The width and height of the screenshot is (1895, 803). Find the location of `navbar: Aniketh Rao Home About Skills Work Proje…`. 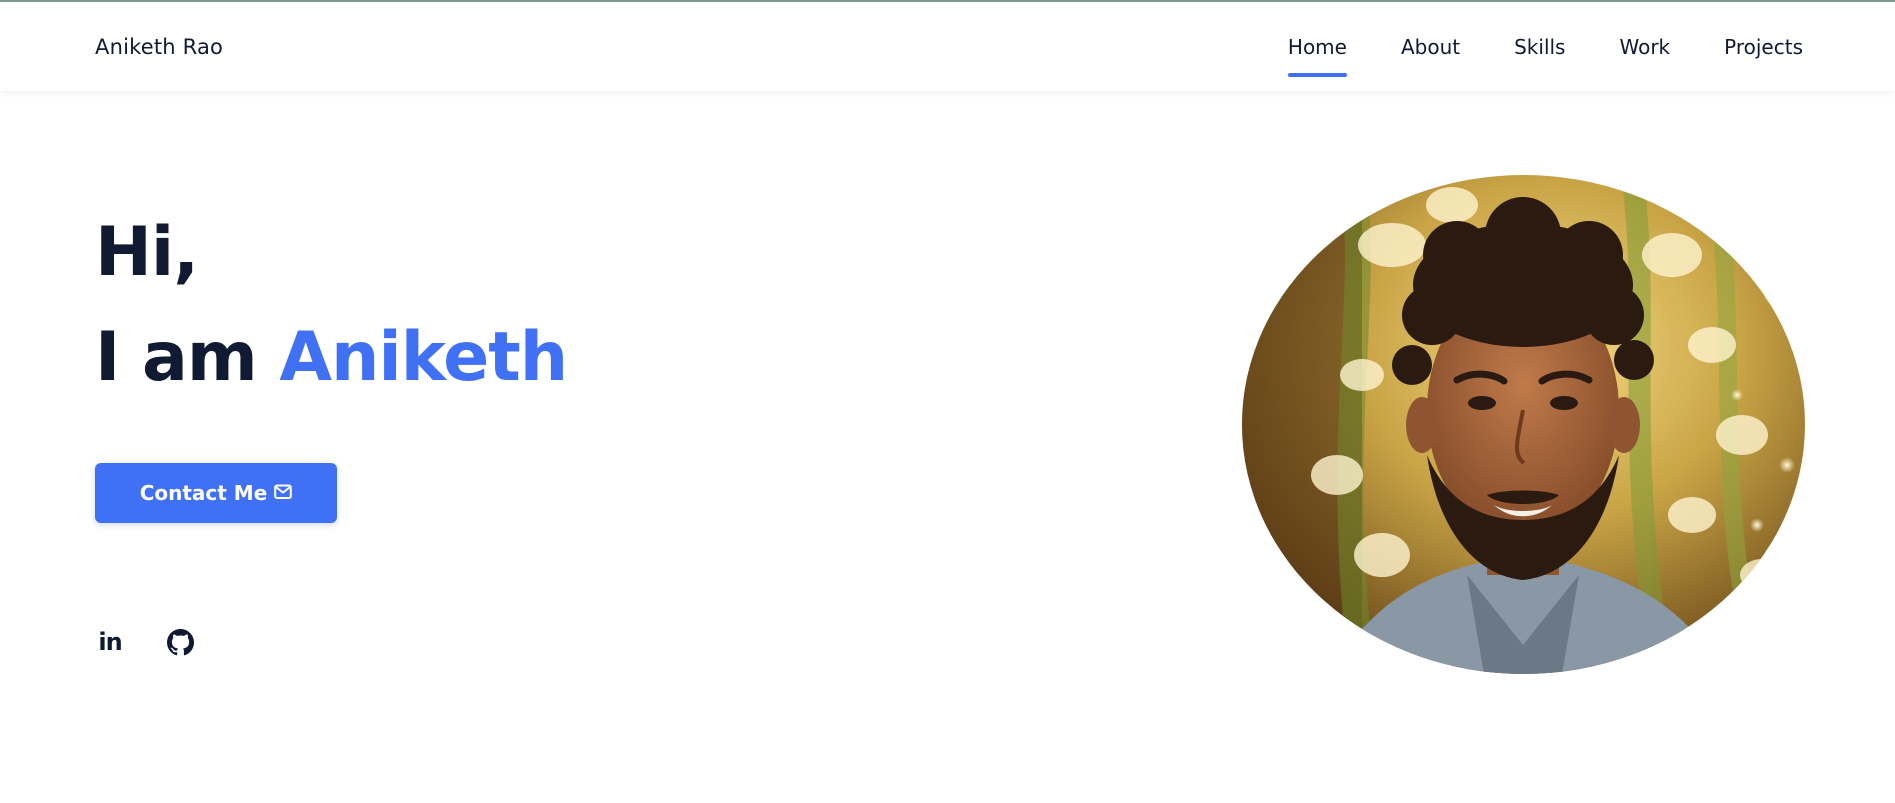

navbar: Aniketh Rao Home About Skills Work Proje… is located at coordinates (947, 46).